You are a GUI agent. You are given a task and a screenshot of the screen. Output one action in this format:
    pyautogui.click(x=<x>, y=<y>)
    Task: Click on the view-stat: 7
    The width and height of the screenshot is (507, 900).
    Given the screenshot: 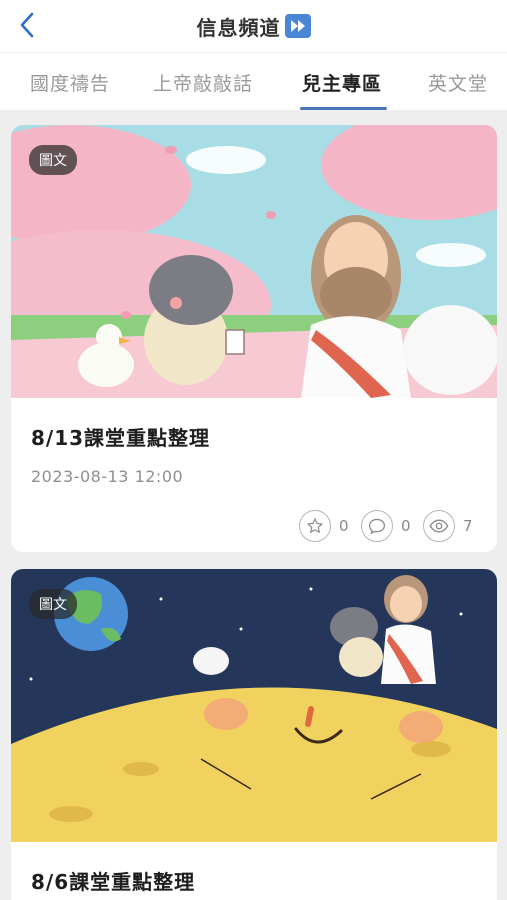 What is the action you would take?
    pyautogui.click(x=450, y=526)
    